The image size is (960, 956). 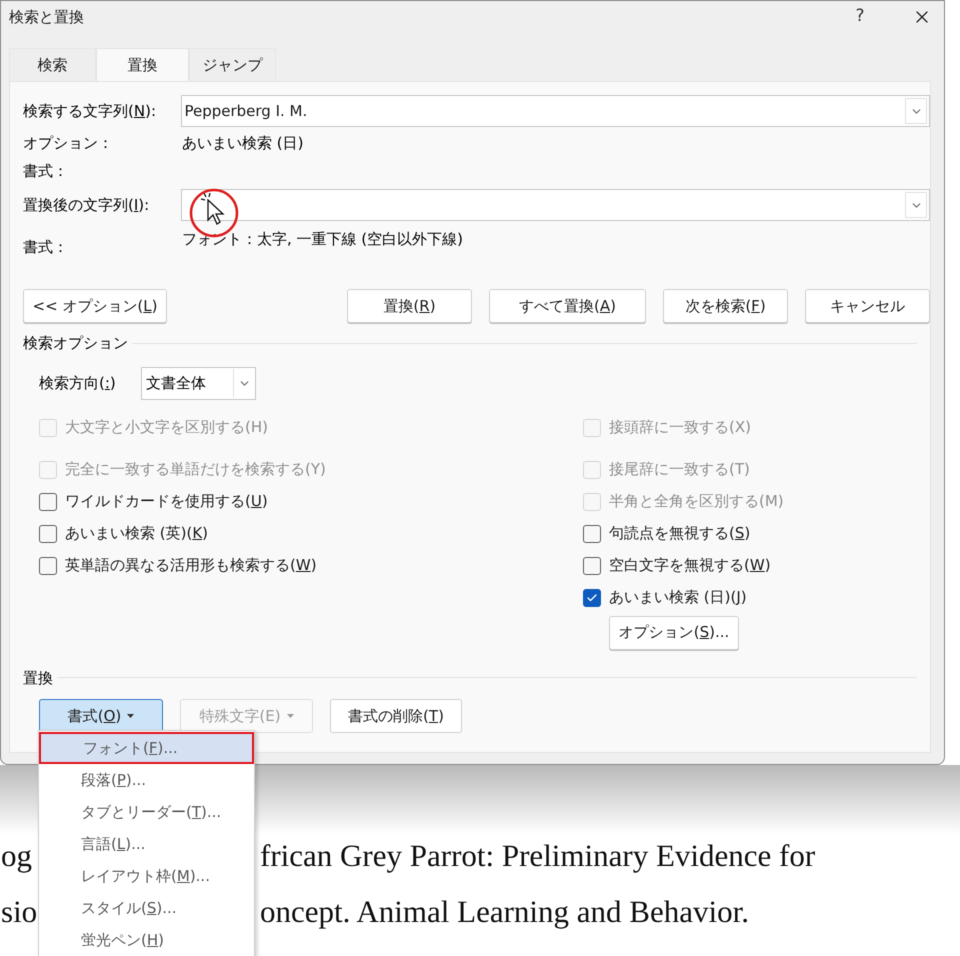 I want to click on document-text: frican Grey Parrot: Preliminary Evidence for, so click(x=538, y=855).